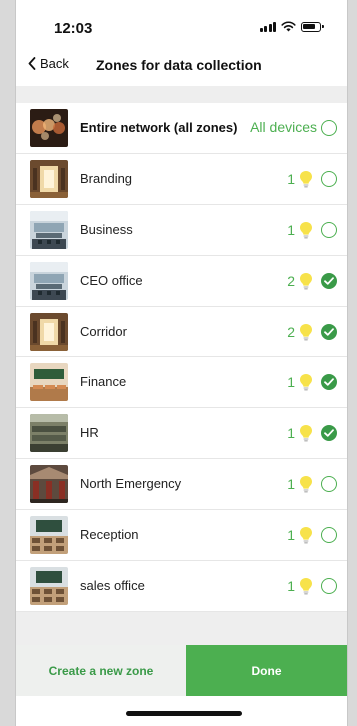  What do you see at coordinates (181, 383) in the screenshot?
I see `zone-row: Finance 1` at bounding box center [181, 383].